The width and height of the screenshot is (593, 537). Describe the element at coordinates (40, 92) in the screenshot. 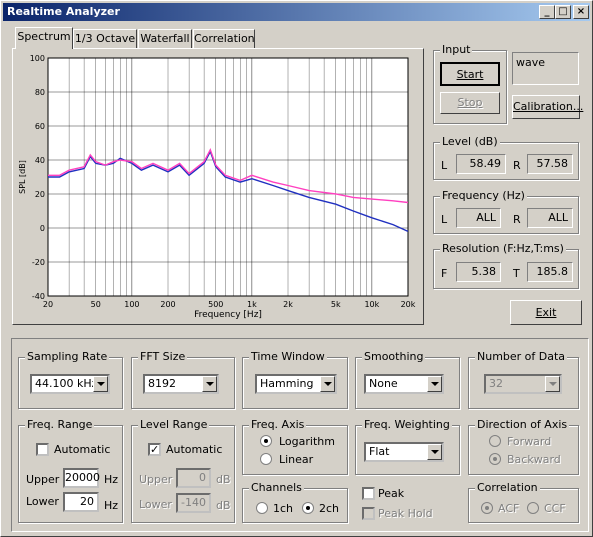

I see `y-tick-label: 80` at that location.